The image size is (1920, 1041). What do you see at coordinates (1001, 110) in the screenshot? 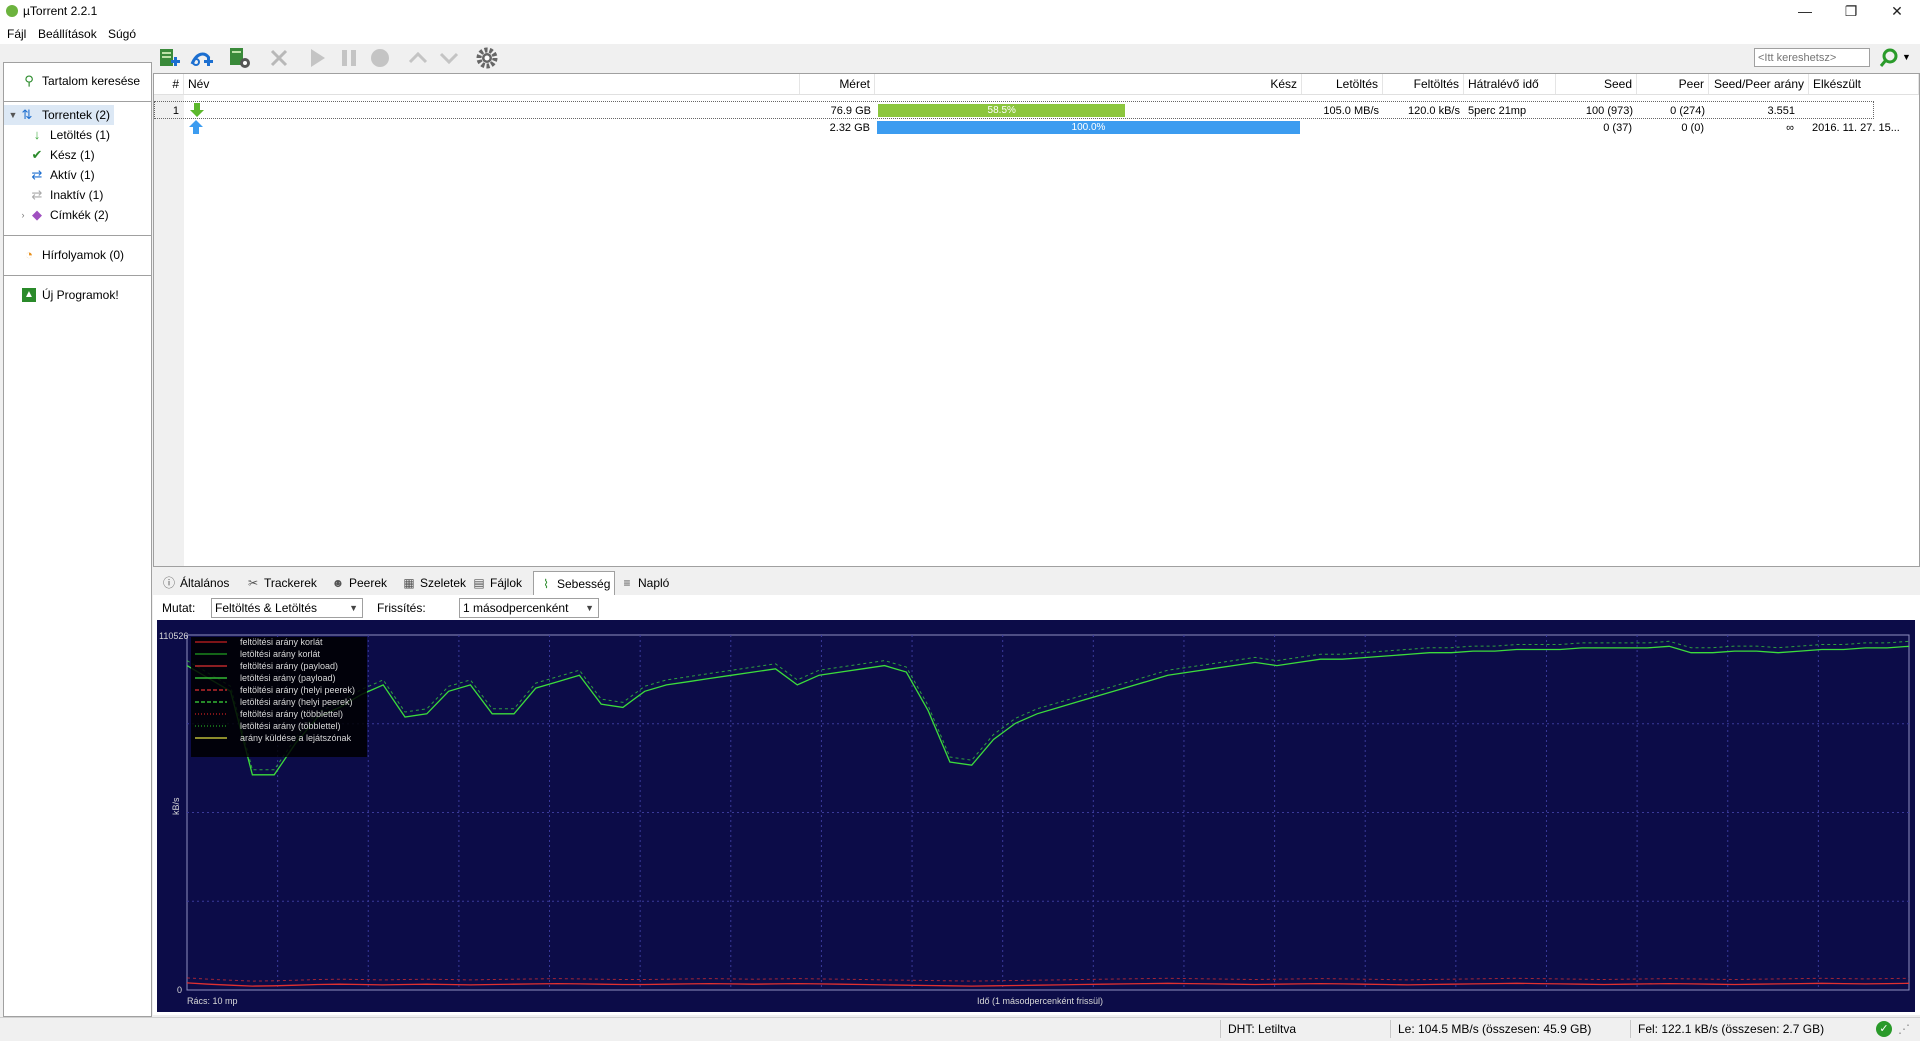
I see `progress-label: 58.5%` at bounding box center [1001, 110].